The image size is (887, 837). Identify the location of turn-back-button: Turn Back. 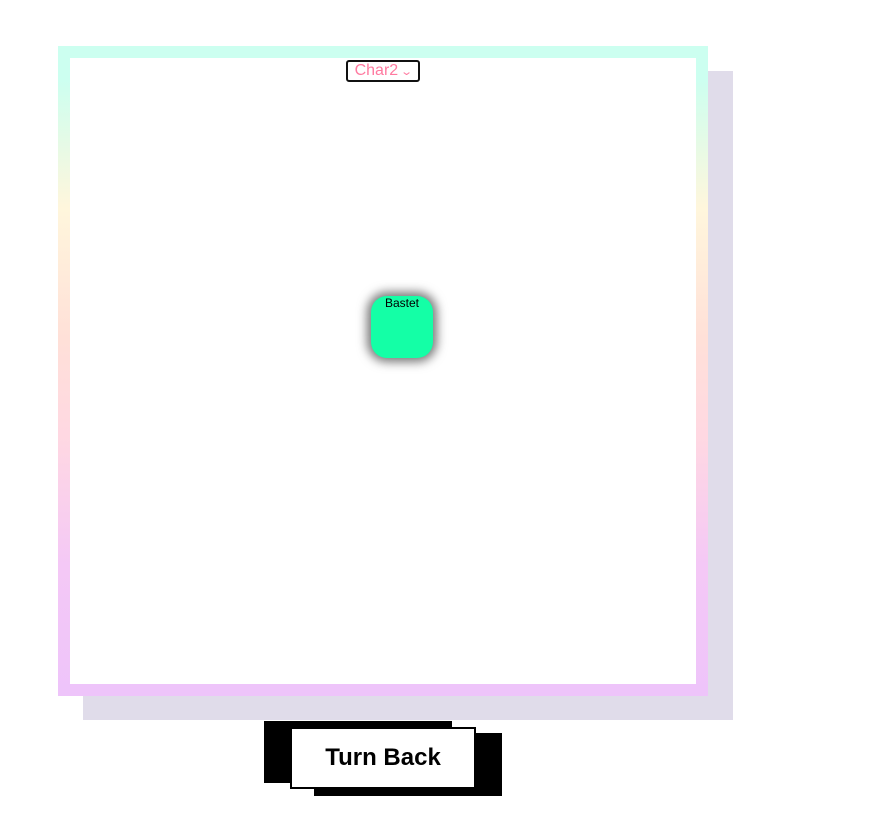
(383, 758).